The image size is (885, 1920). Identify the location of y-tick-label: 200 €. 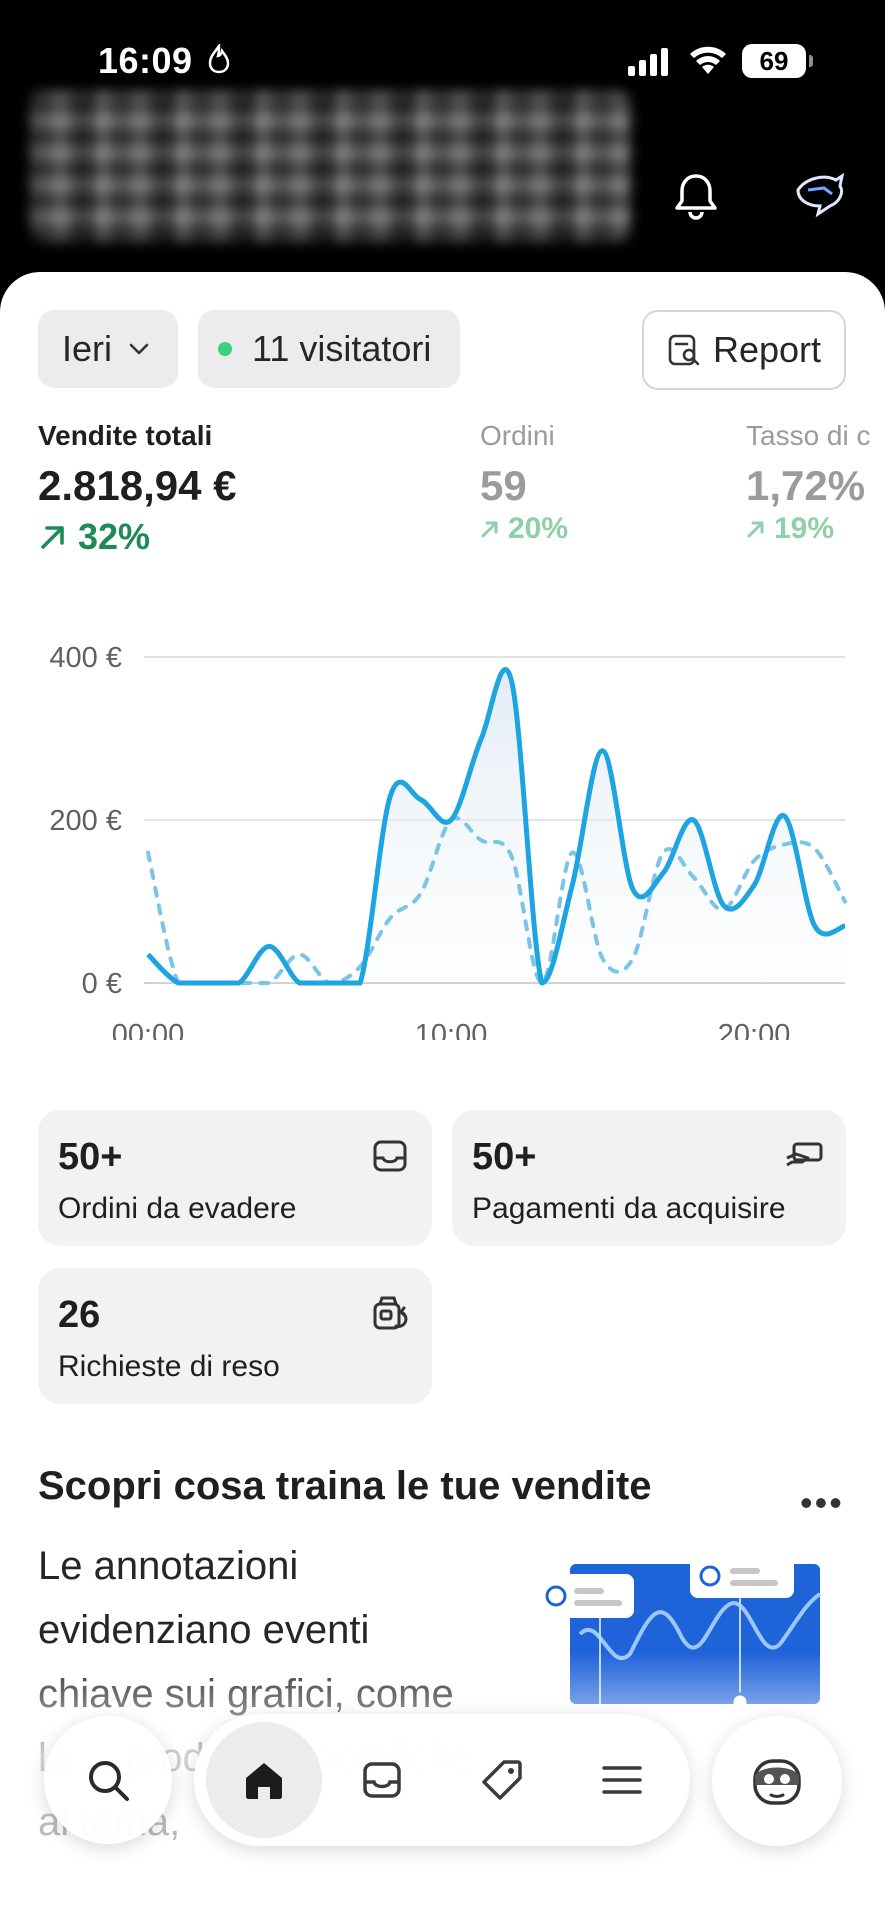
(85, 821).